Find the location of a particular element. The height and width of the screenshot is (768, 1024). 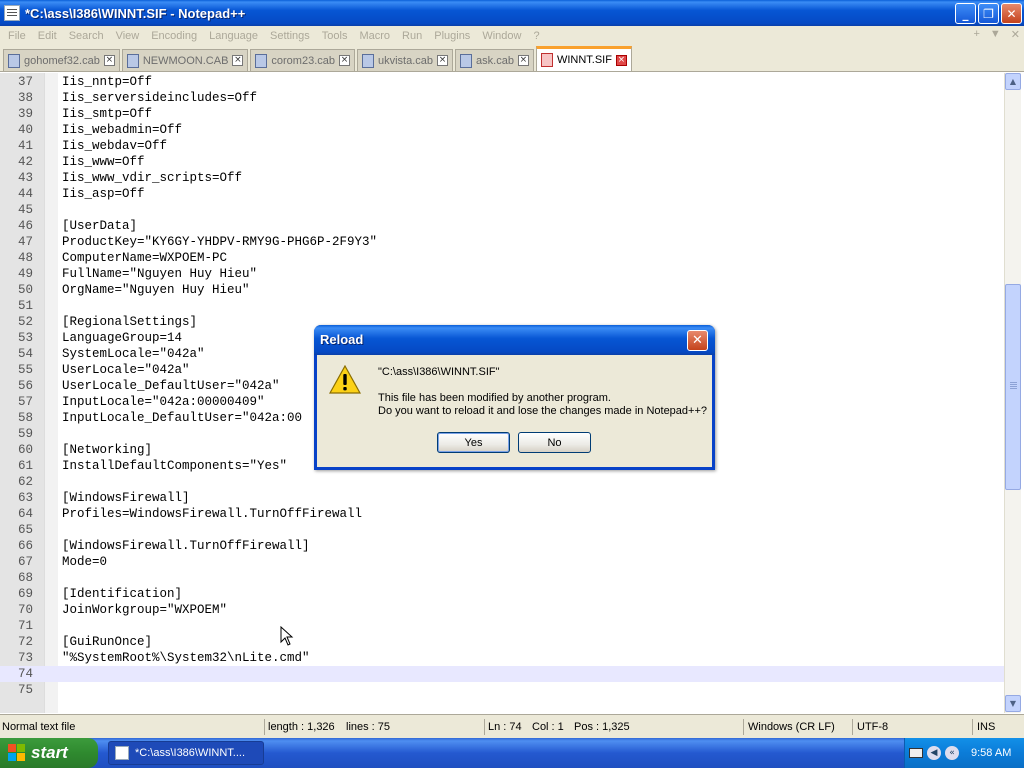

menu-encoding: Encoding is located at coordinates (174, 36).